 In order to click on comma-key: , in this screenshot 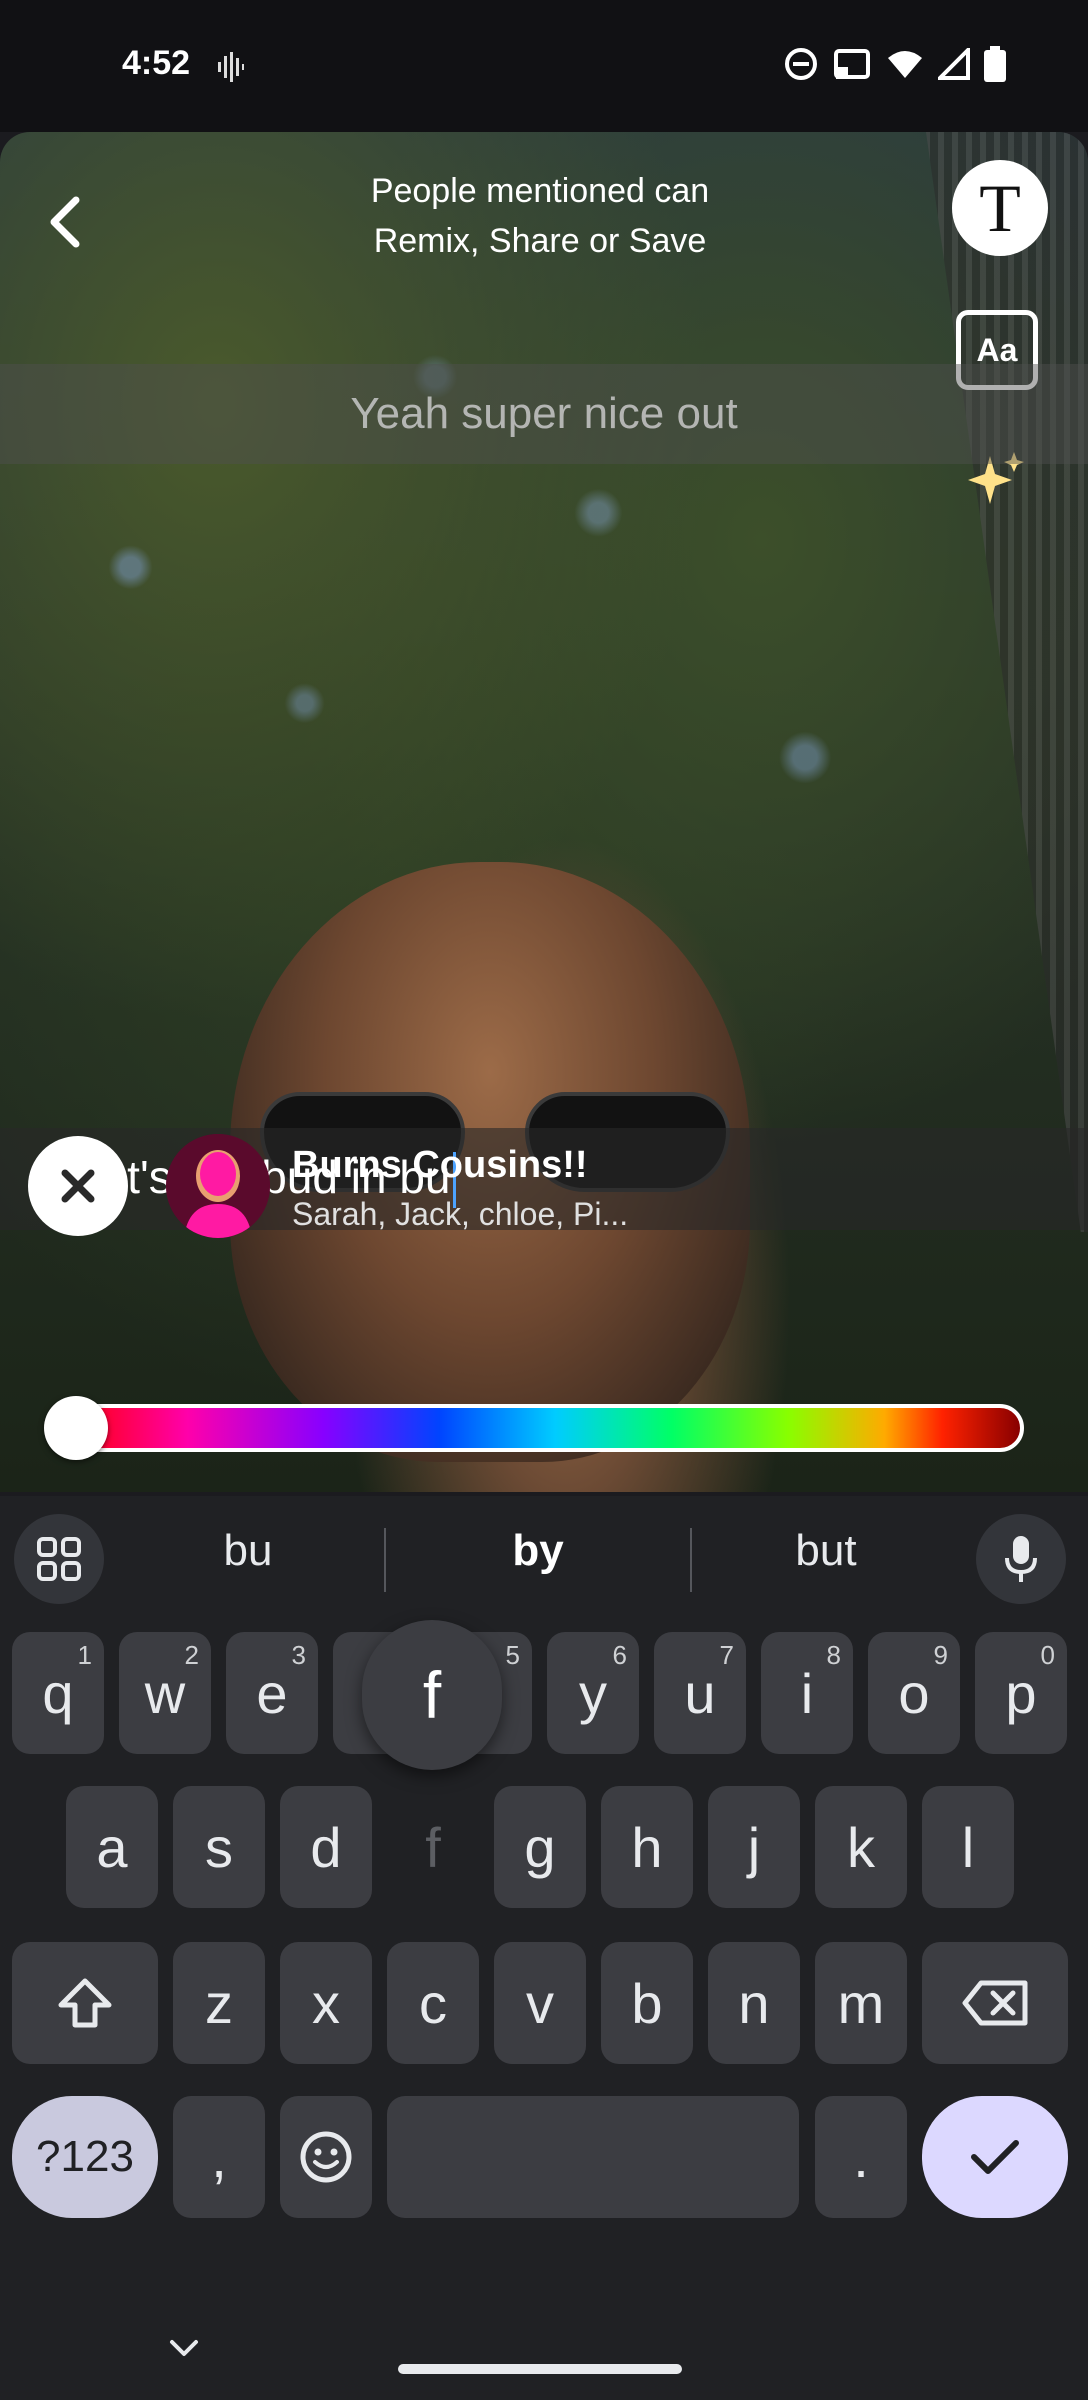, I will do `click(219, 2157)`.